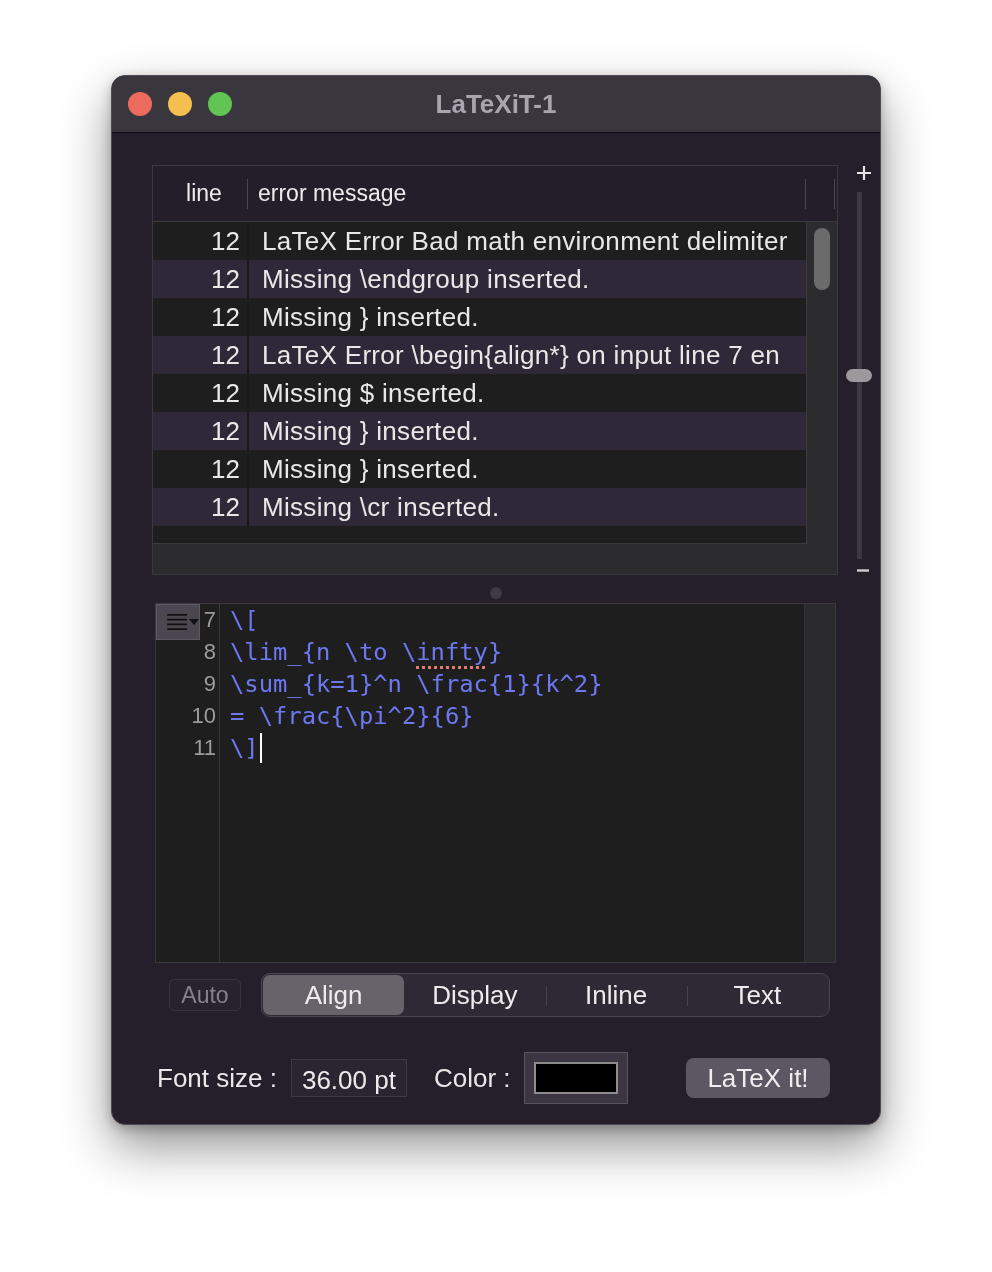 The height and width of the screenshot is (1272, 992). Describe the element at coordinates (526, 193) in the screenshot. I see `column-header: error message` at that location.